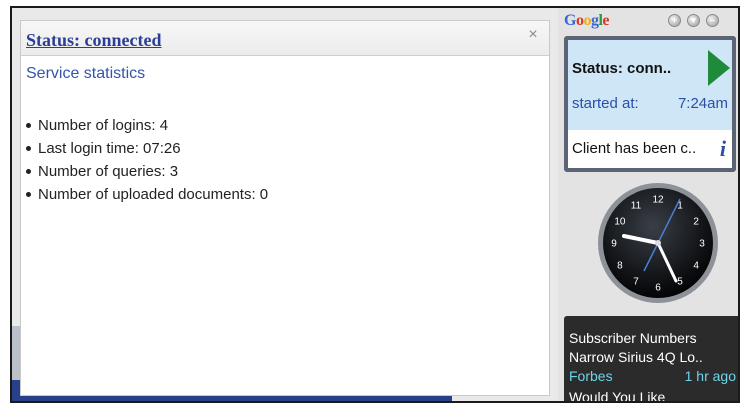 Image resolution: width=747 pixels, height=407 pixels. What do you see at coordinates (633, 338) in the screenshot?
I see `news-headline-1: Subscriber Numbers` at bounding box center [633, 338].